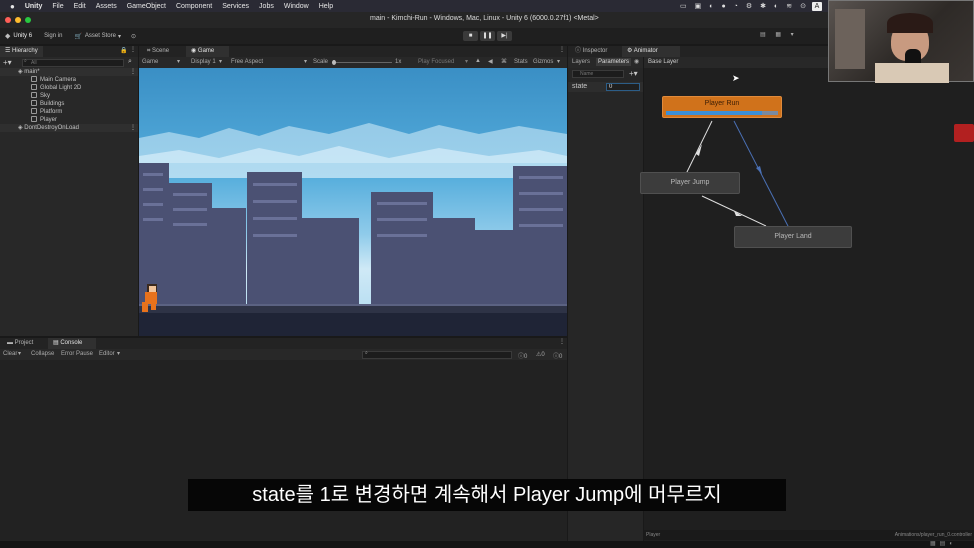  Describe the element at coordinates (69, 72) in the screenshot. I see `scene-row-main: ◈ main* ⋮` at that location.